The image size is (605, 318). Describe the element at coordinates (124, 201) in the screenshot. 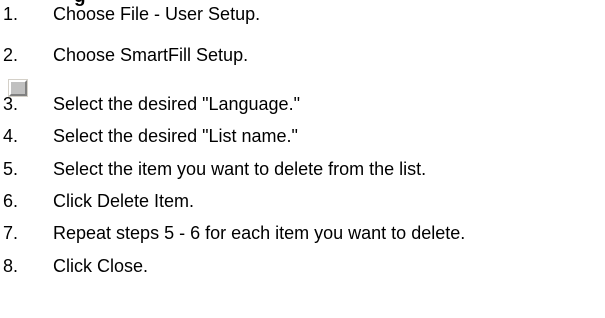

I see `step-text: Click Delete Item.` at that location.